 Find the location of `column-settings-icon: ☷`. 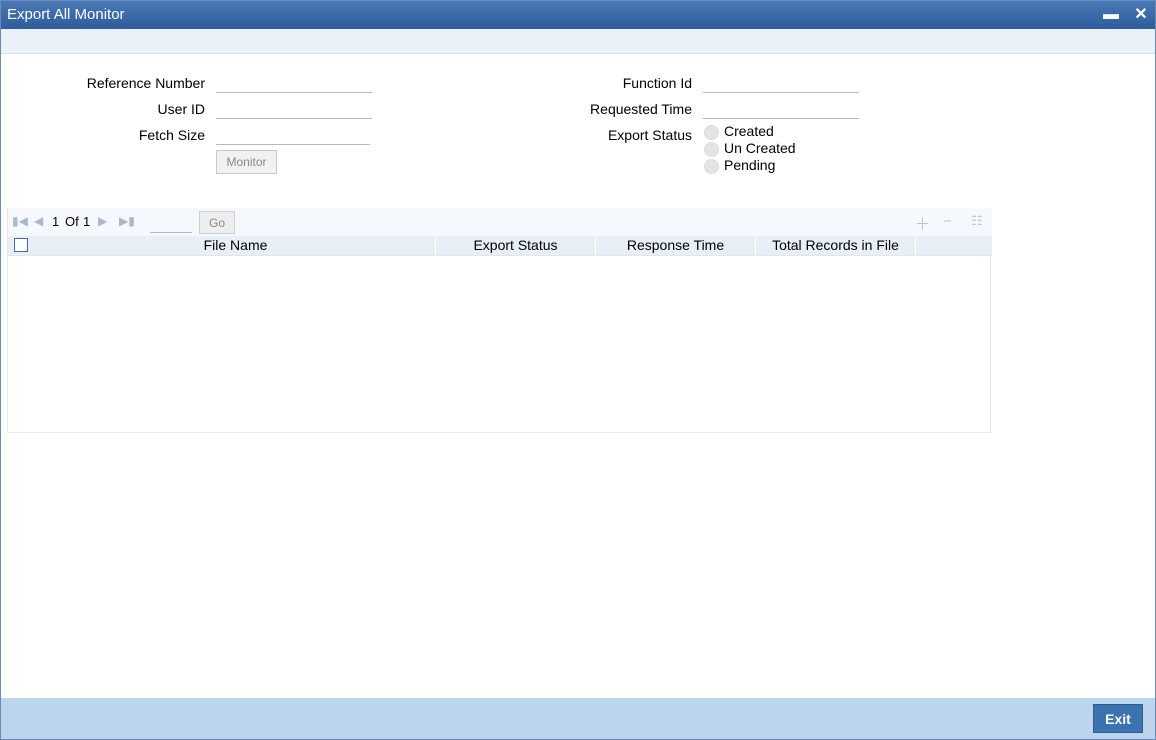

column-settings-icon: ☷ is located at coordinates (977, 221).